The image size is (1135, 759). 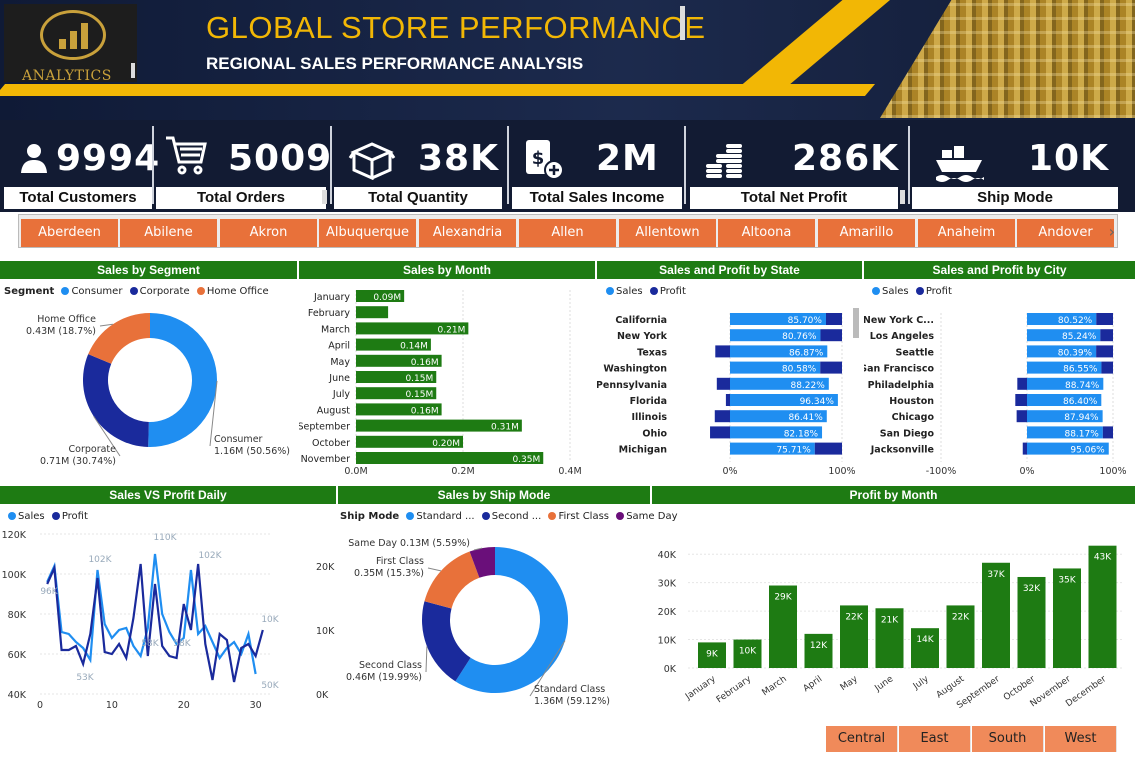 I want to click on section-title-month: Sales by Month, so click(x=447, y=270).